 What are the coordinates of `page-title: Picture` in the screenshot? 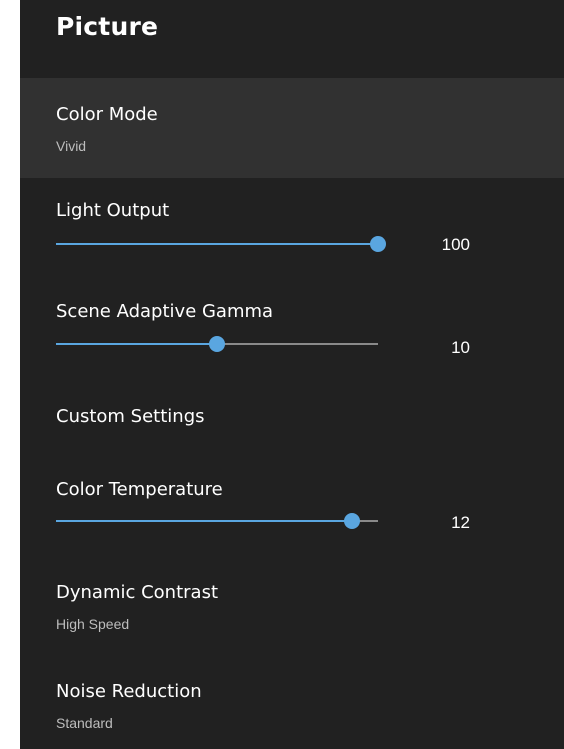 It's located at (107, 26).